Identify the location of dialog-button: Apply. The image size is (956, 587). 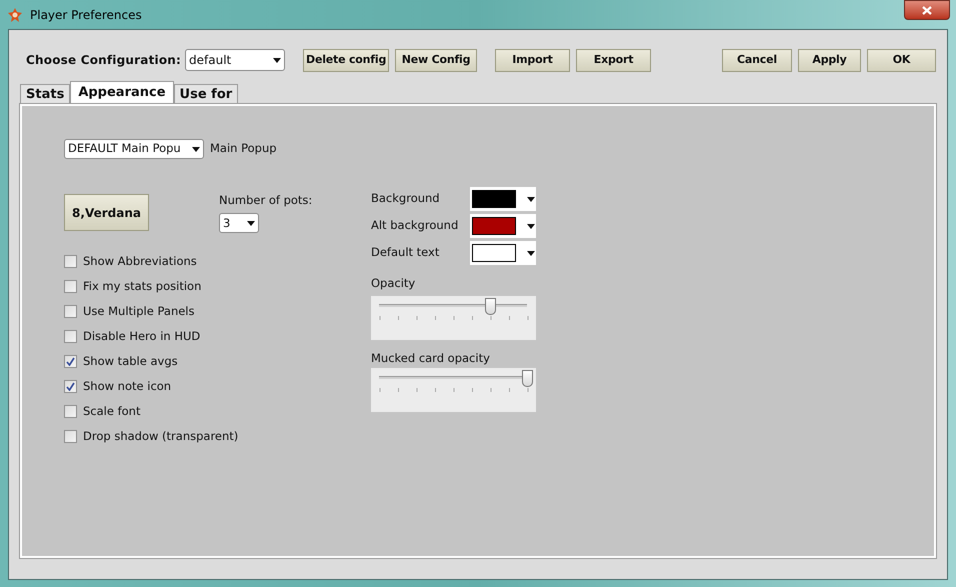
(829, 60).